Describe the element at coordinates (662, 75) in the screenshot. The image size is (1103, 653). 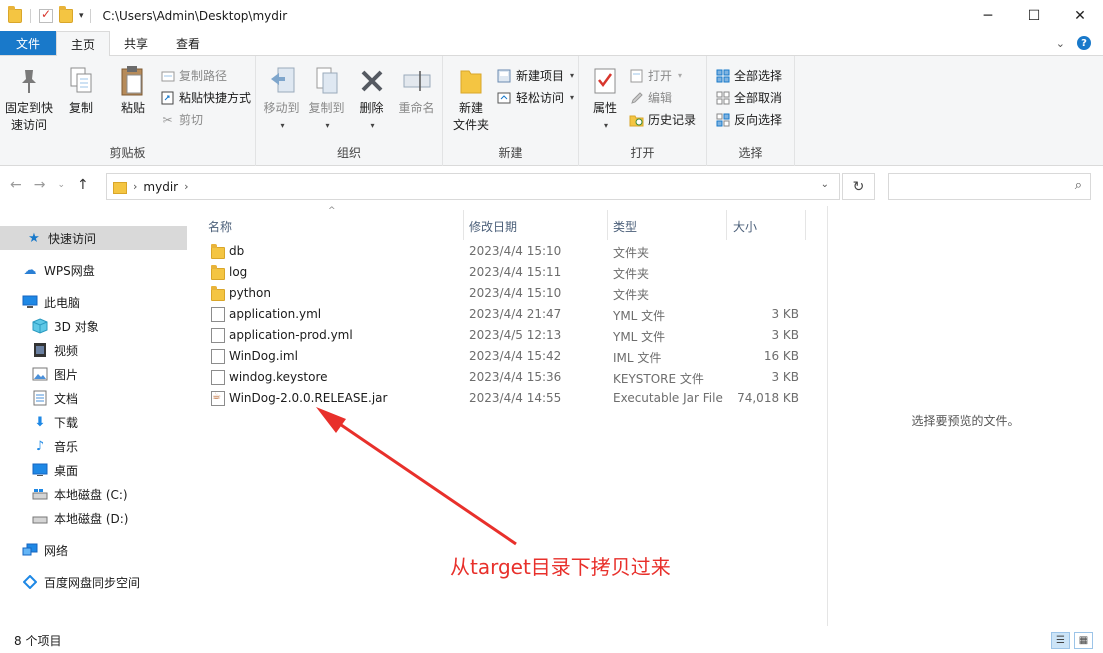
I see `open-button: 打开 ▾` at that location.